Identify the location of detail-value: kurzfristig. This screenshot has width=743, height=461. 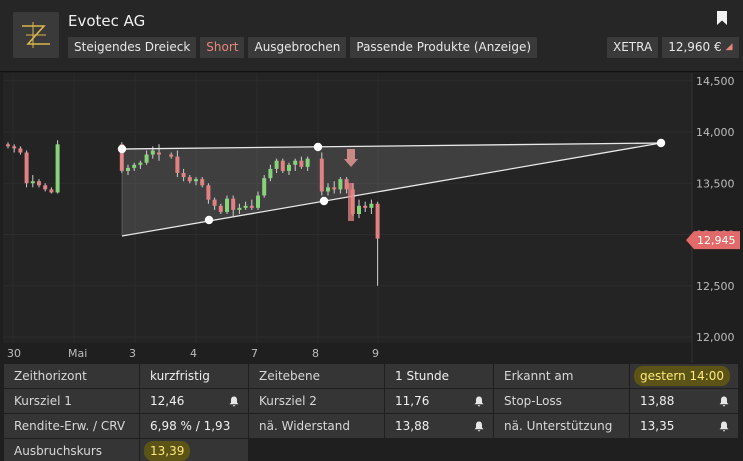
(180, 376).